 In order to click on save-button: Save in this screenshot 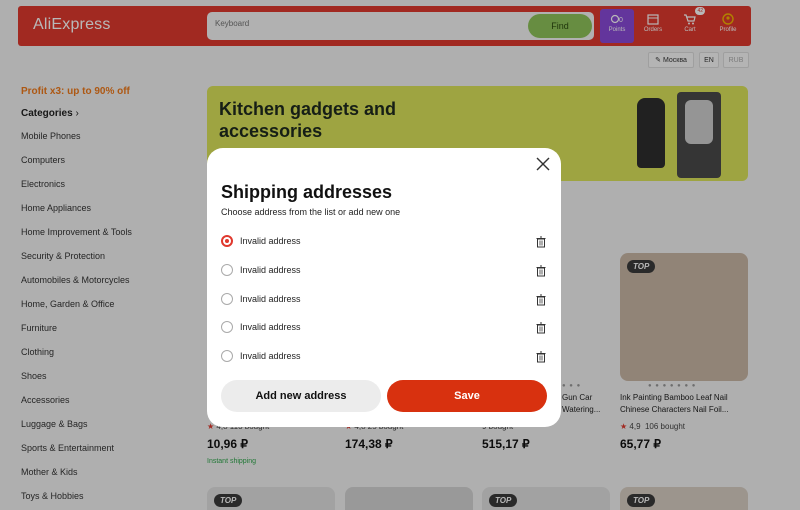, I will do `click(467, 396)`.